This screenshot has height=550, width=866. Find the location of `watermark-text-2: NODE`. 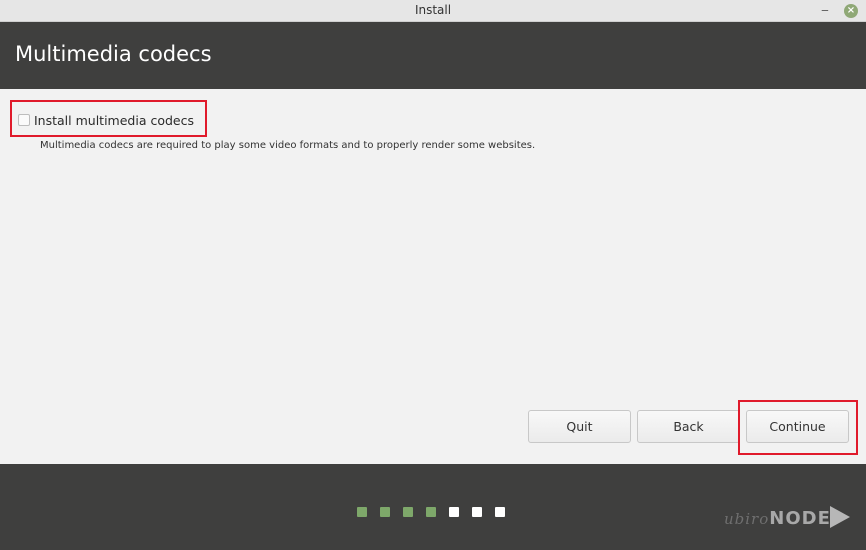

watermark-text-2: NODE is located at coordinates (800, 518).